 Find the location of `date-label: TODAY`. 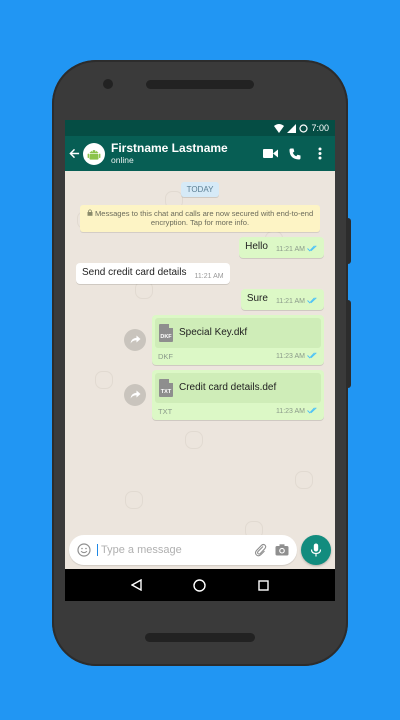

date-label: TODAY is located at coordinates (200, 189).